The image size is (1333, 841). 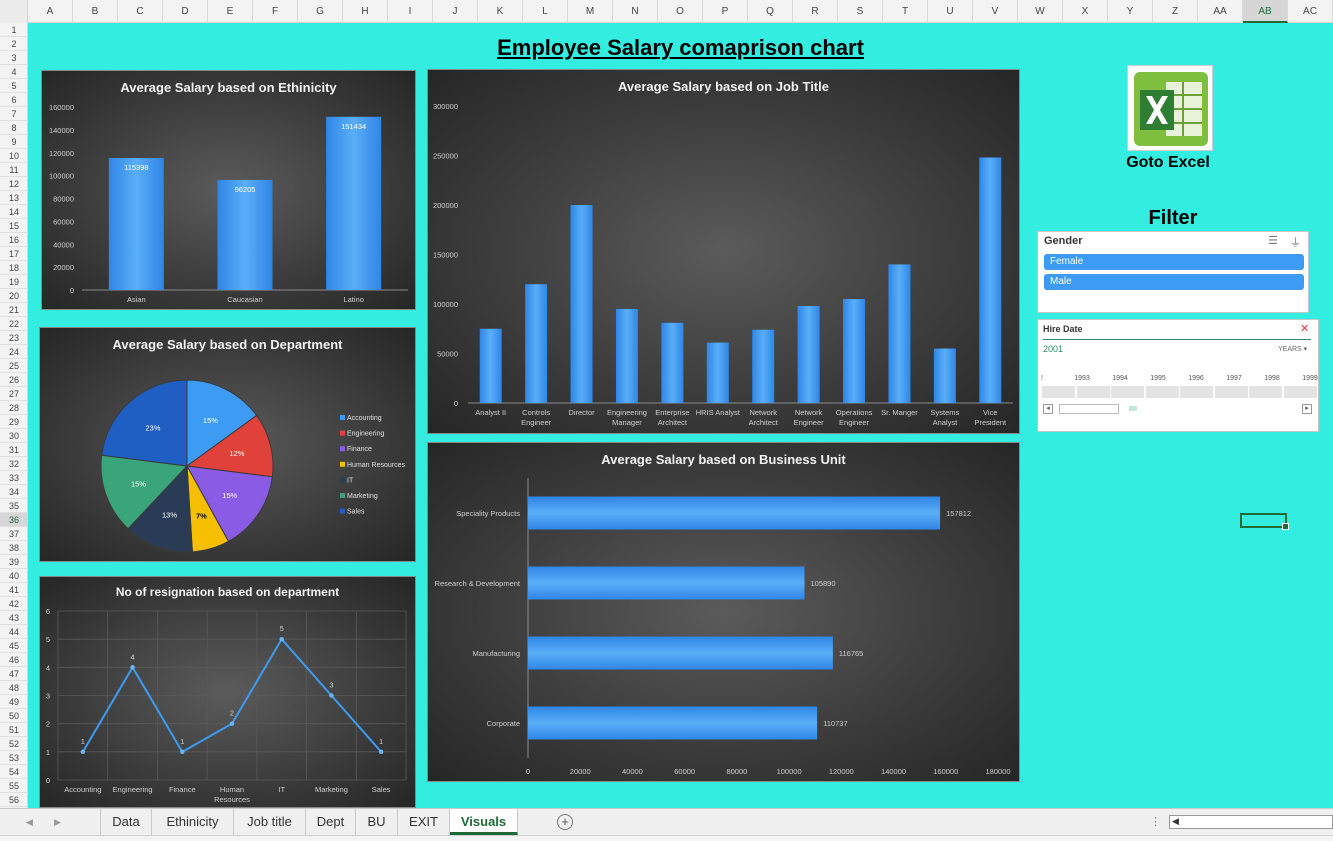 I want to click on column-header-t: T, so click(x=905, y=11).